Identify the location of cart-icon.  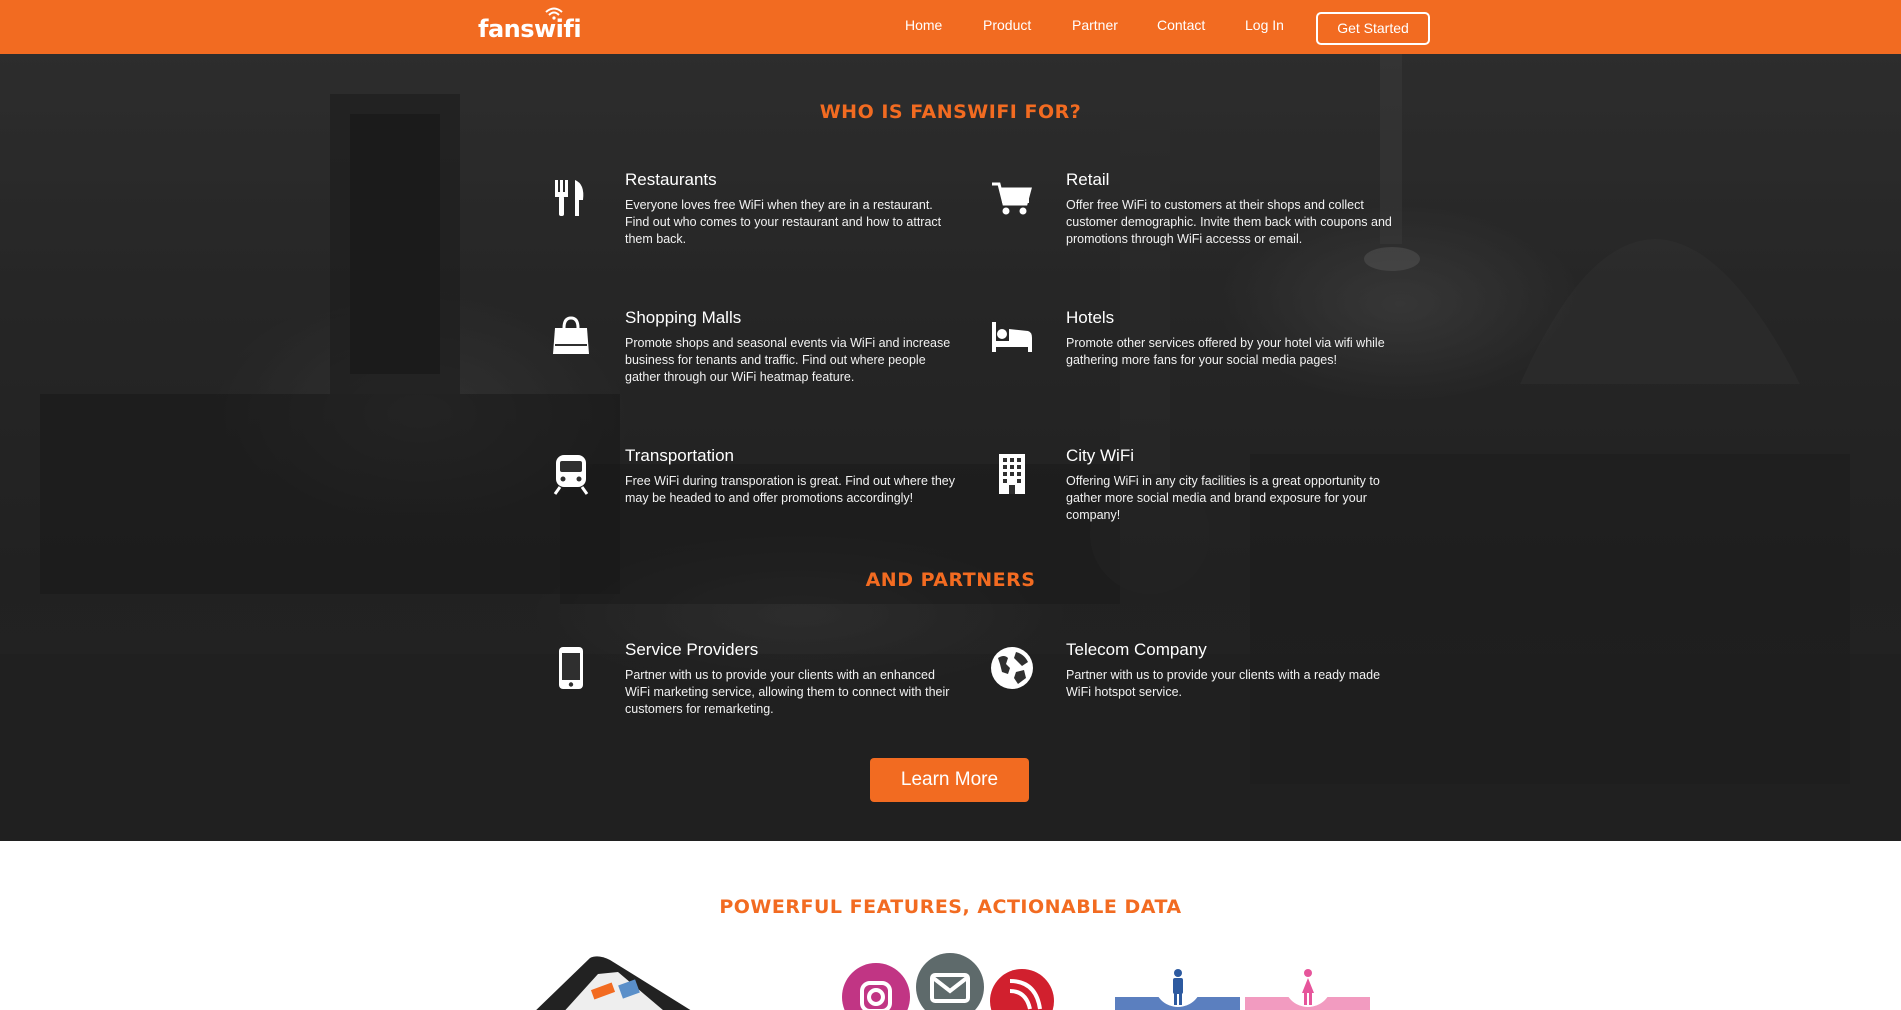
(1012, 198).